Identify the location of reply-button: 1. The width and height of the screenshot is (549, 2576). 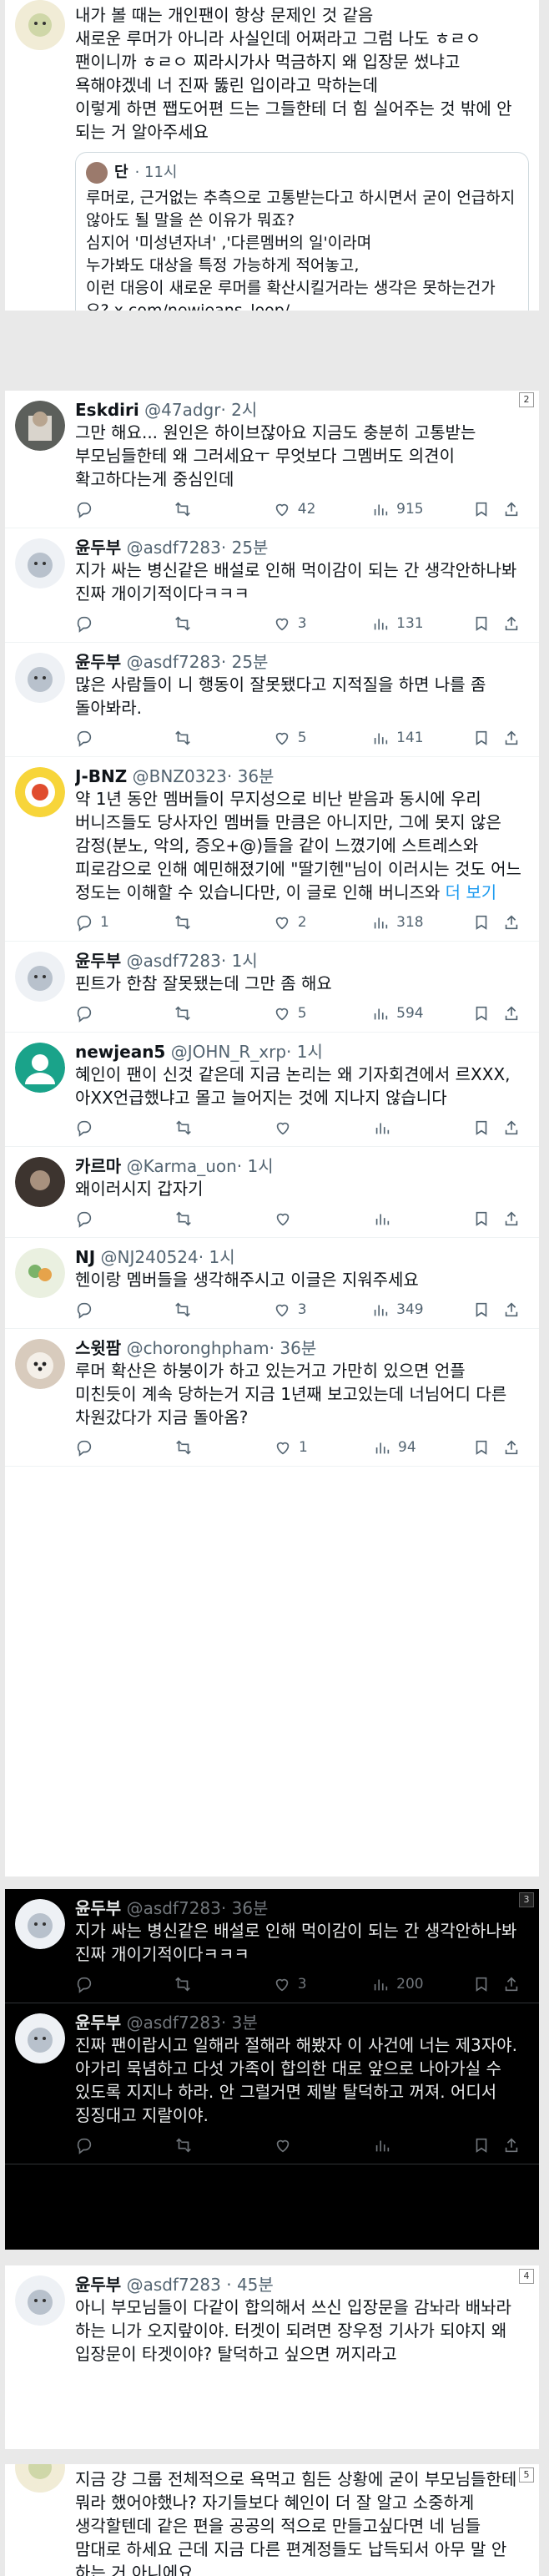
(100, 922).